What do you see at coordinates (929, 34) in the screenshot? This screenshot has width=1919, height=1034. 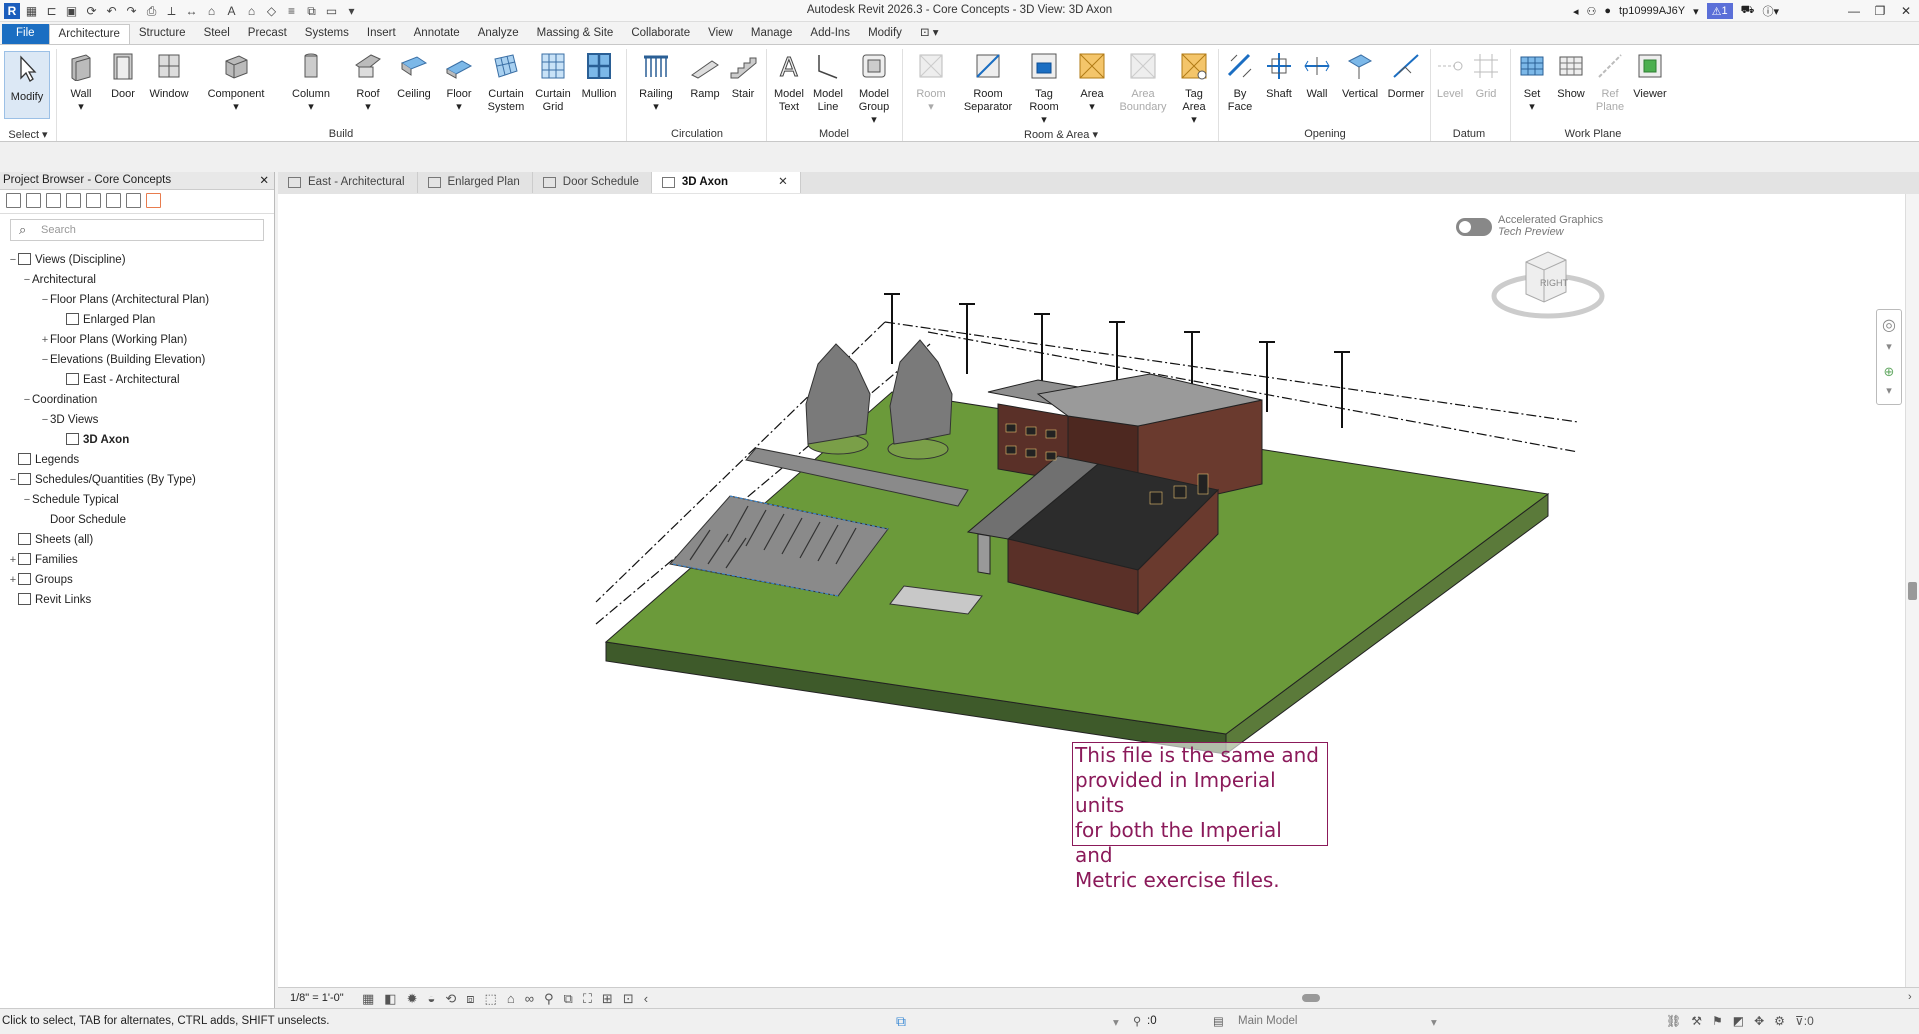 I see `contextual-tab-toggle-icon: ⊡ ▾` at bounding box center [929, 34].